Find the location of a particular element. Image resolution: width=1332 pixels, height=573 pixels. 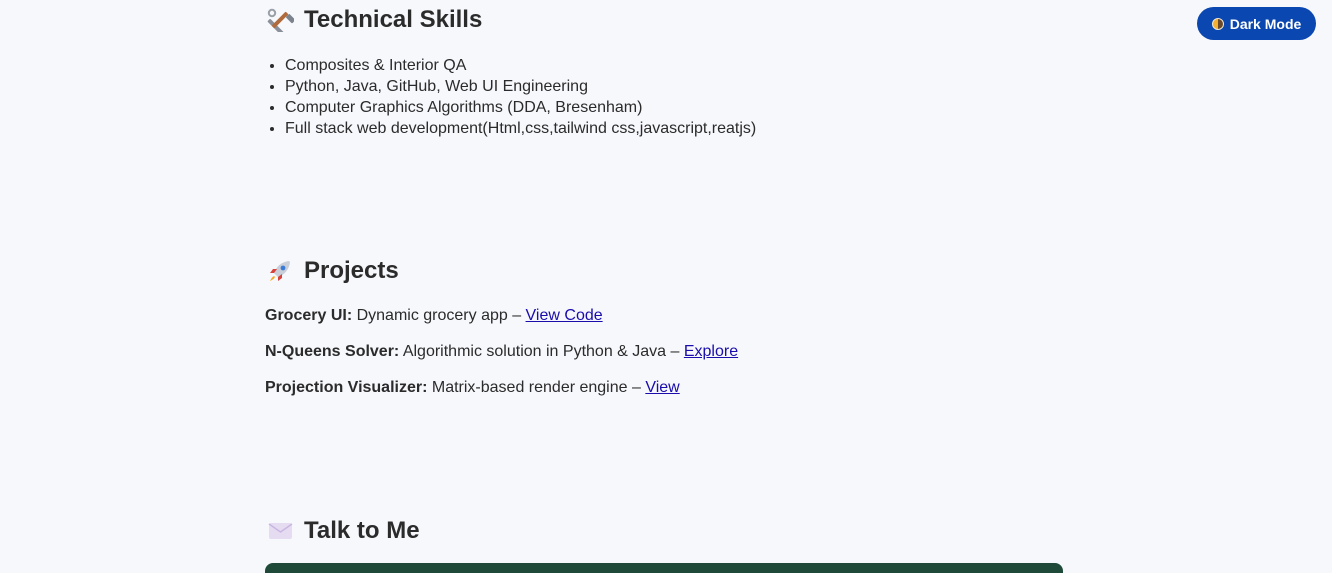

rocket-icon is located at coordinates (280, 271).